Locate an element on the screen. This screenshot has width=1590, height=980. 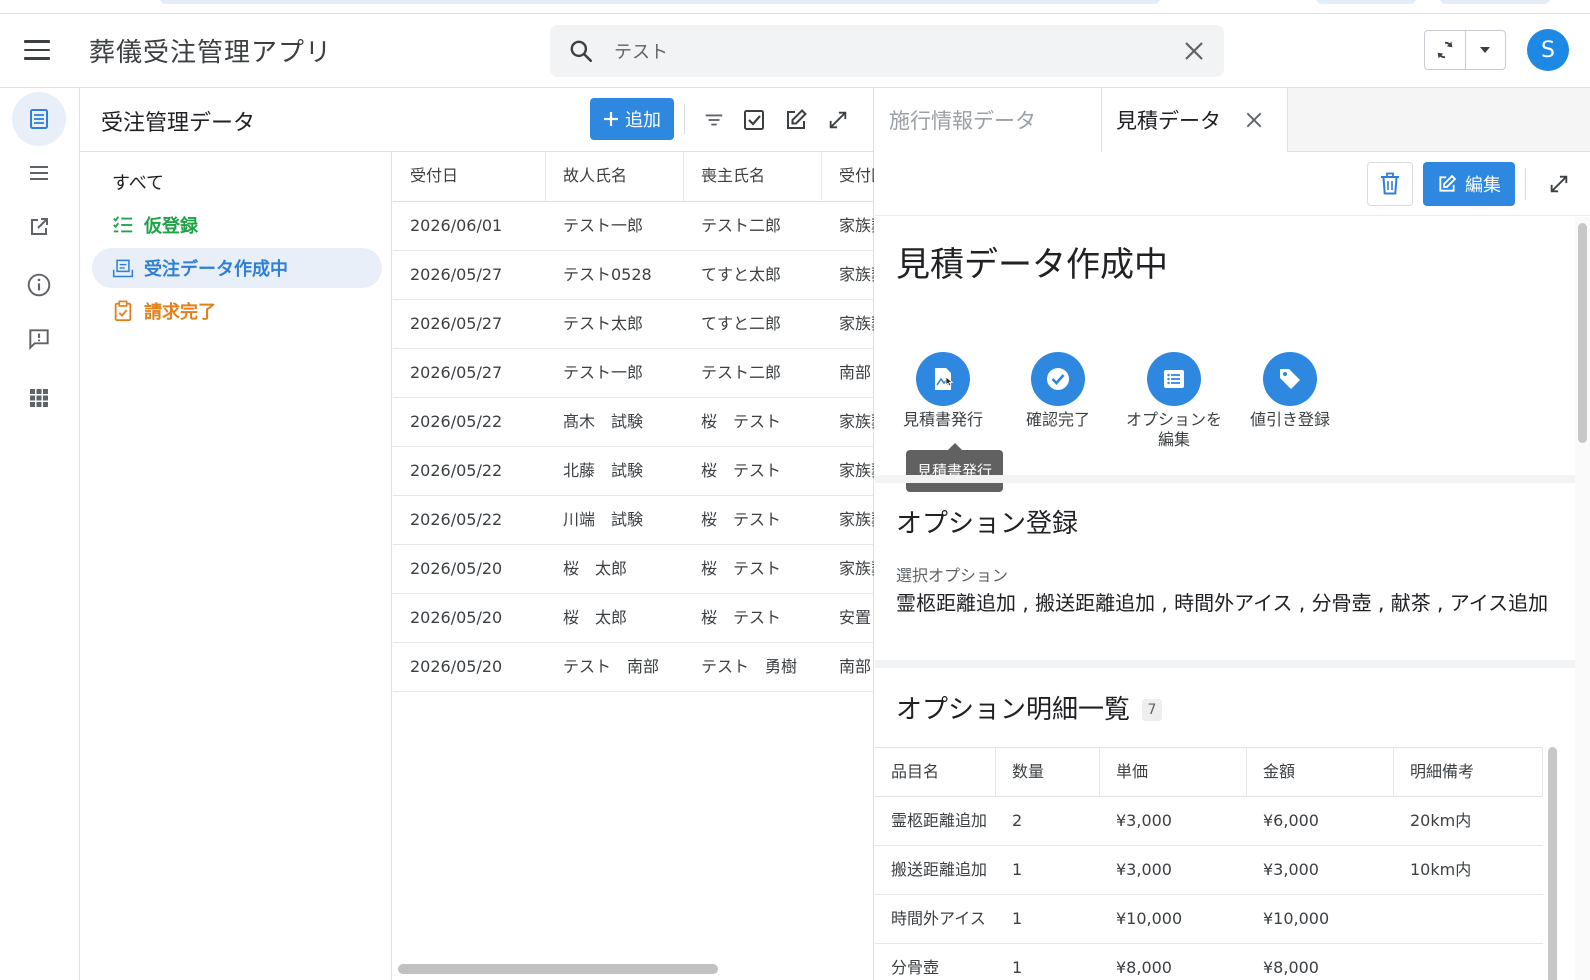
rail-item-external is located at coordinates (39, 227).